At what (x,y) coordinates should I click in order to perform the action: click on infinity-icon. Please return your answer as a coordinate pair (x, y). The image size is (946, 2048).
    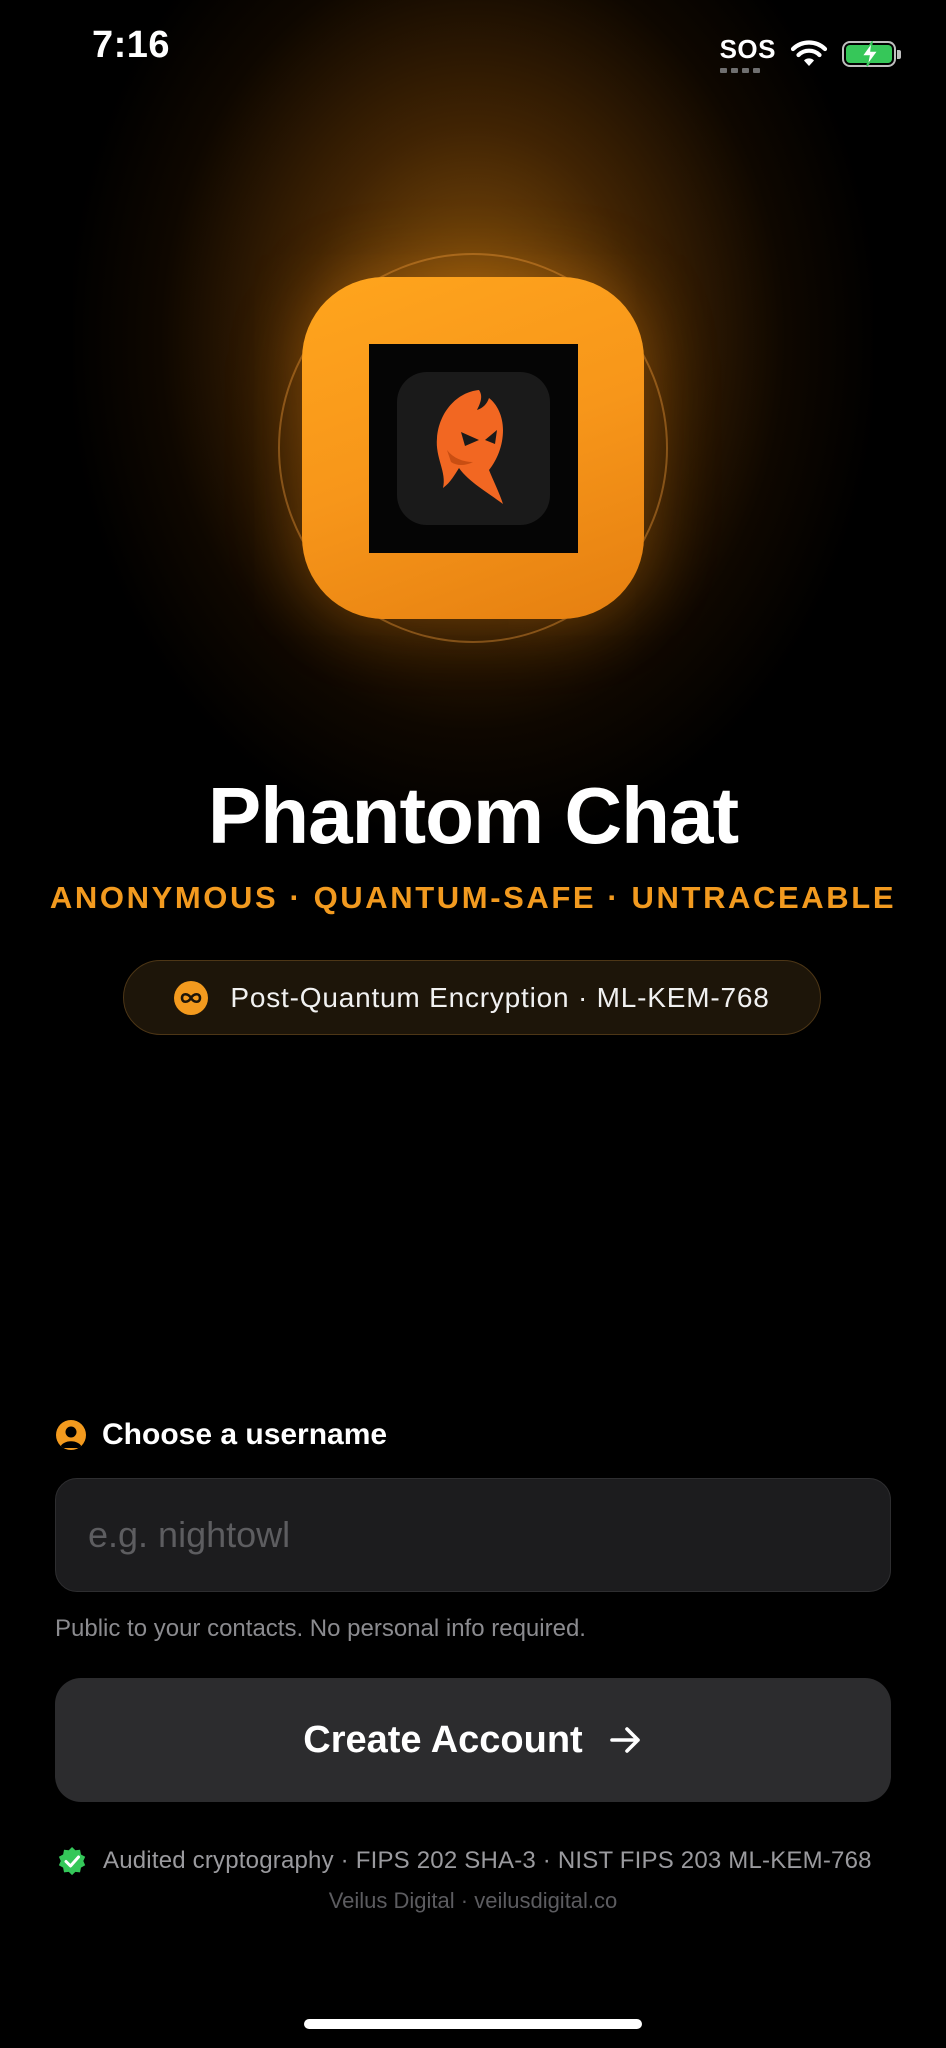
    Looking at the image, I should click on (191, 997).